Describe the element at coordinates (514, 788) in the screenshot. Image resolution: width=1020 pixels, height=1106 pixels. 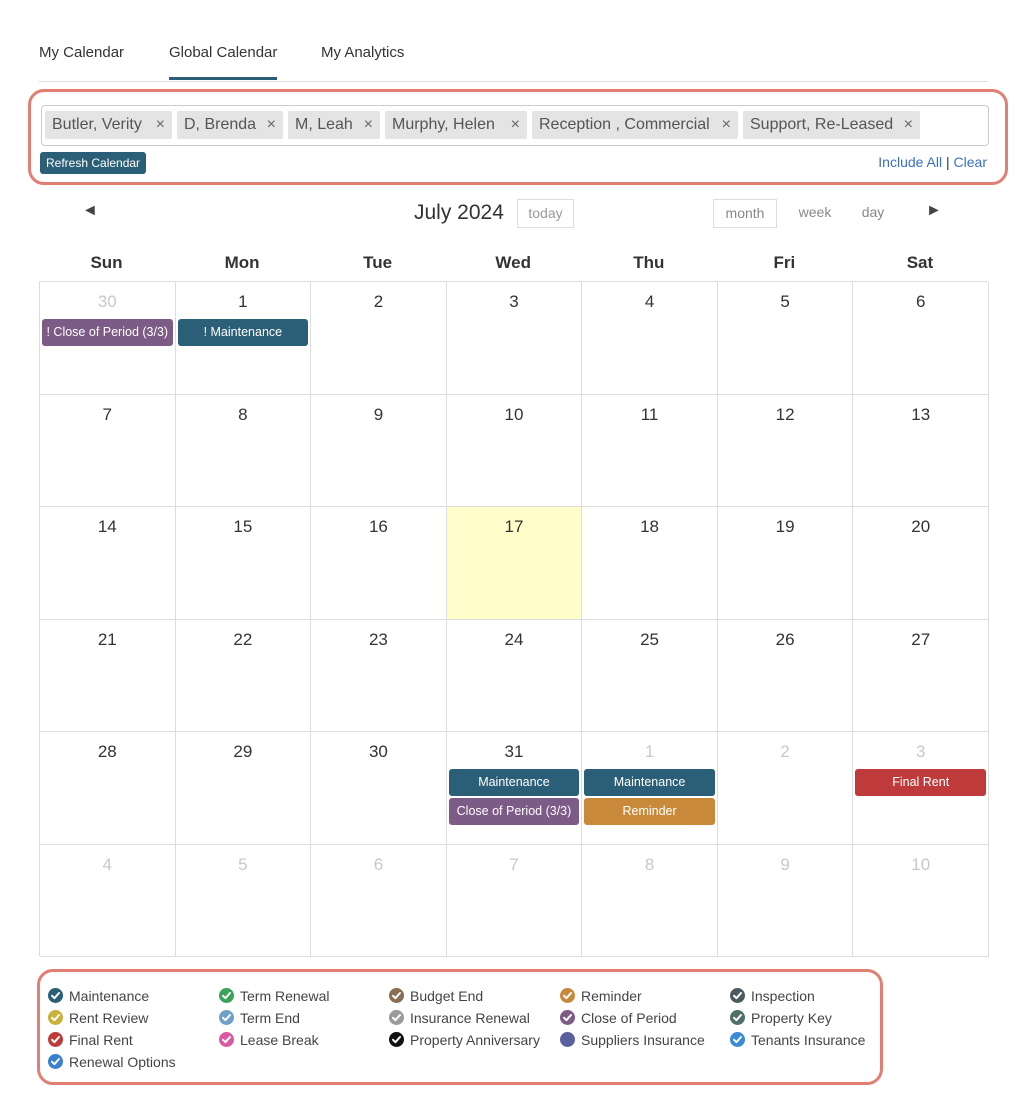
I see `day-cell: 31 Maintenance Close of Period (3/3)` at that location.